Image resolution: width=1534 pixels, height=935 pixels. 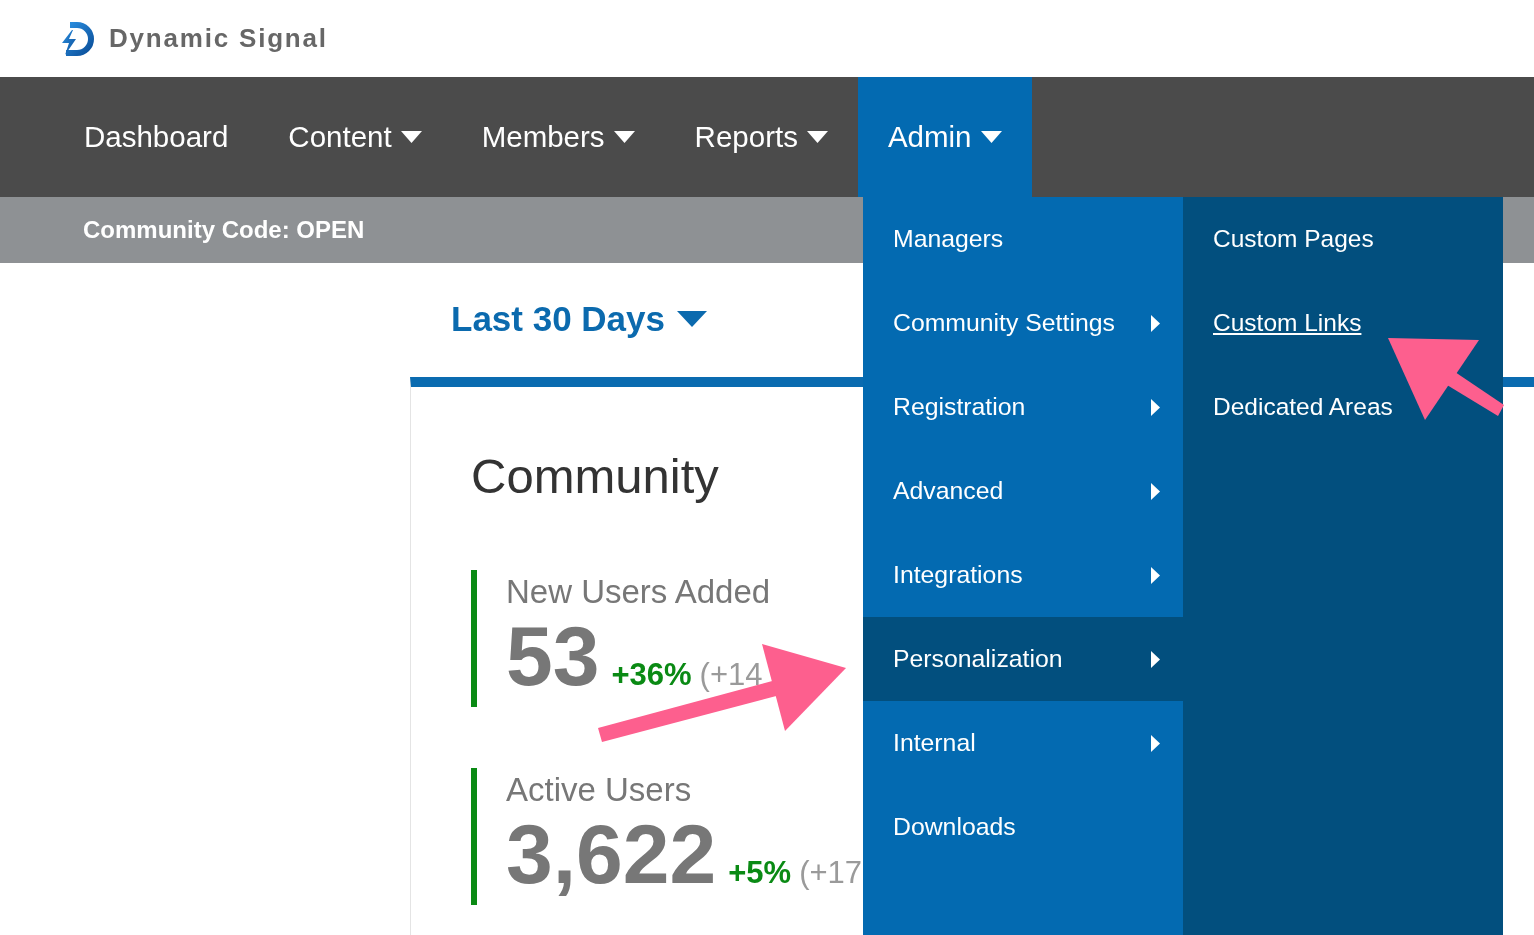 I want to click on nav-tab: Dashboard, so click(x=156, y=137).